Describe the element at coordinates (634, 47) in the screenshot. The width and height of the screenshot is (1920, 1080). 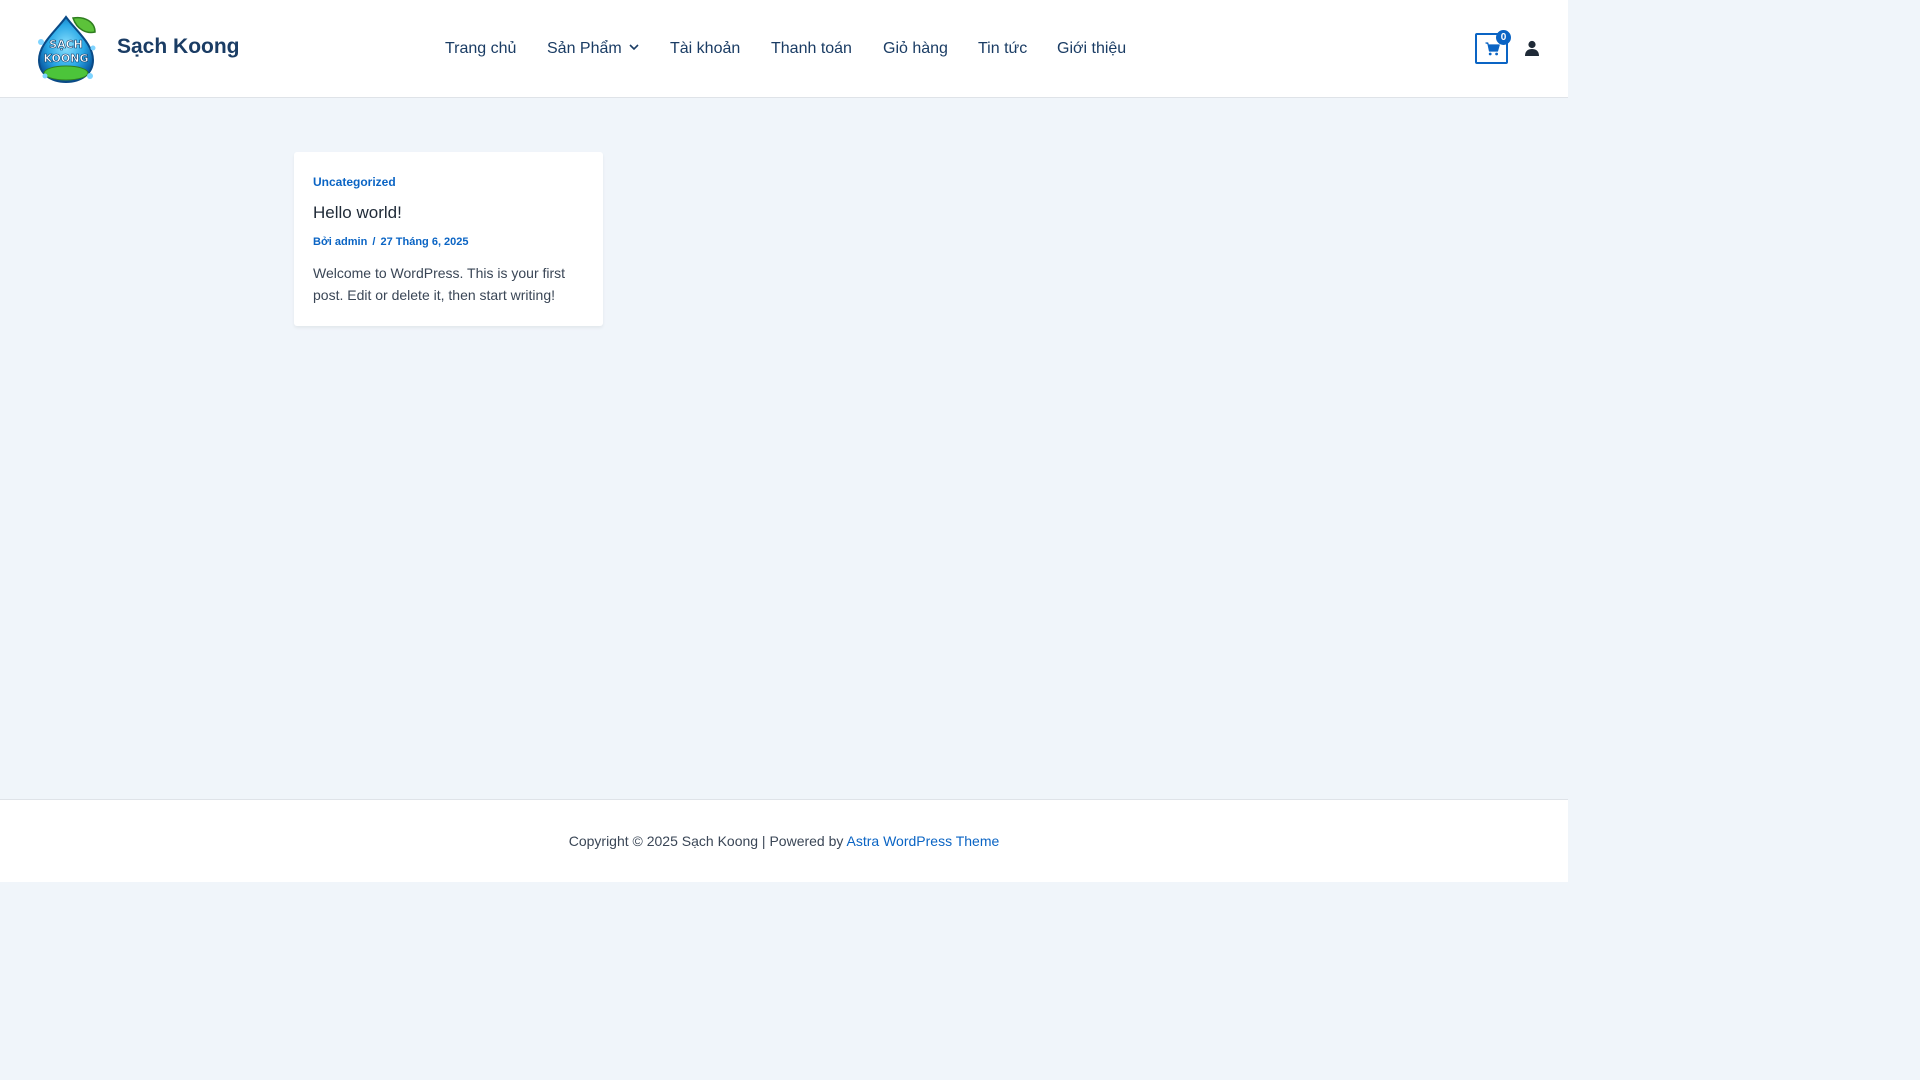
I see `chevron-down-icon` at that location.